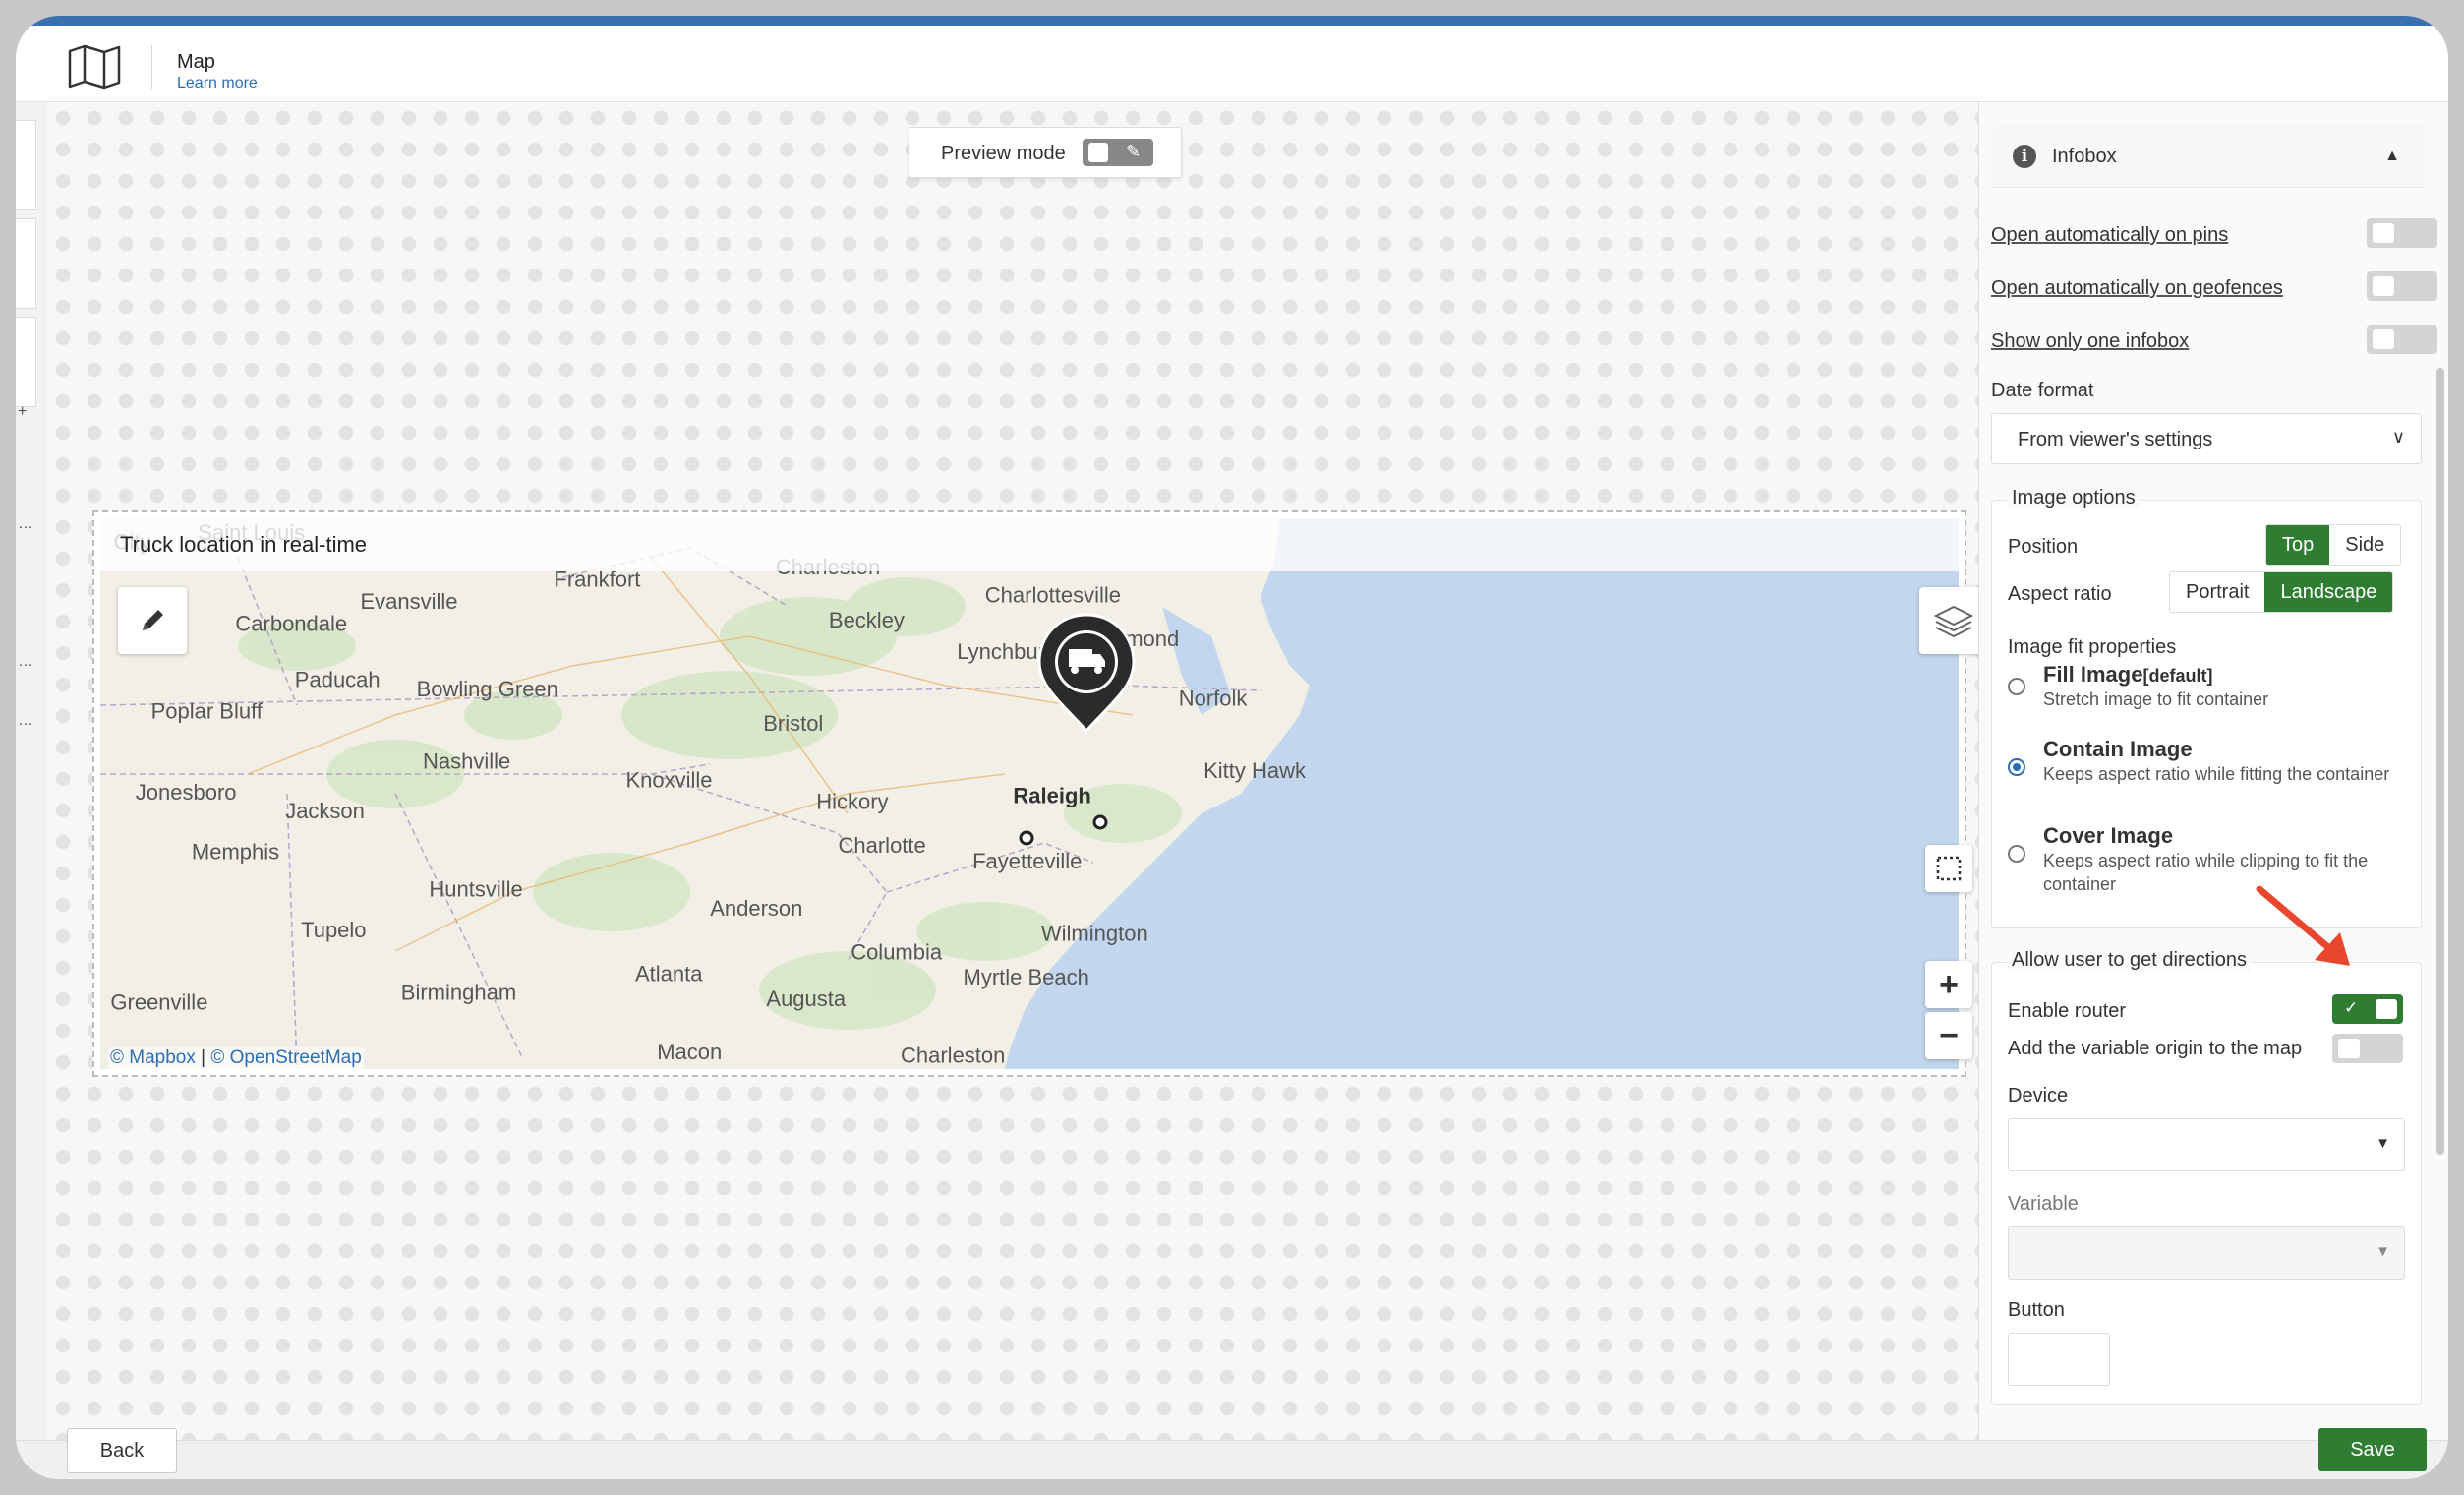  Describe the element at coordinates (2208, 157) in the screenshot. I see `infobox-section-header: i Infobox ▲` at that location.